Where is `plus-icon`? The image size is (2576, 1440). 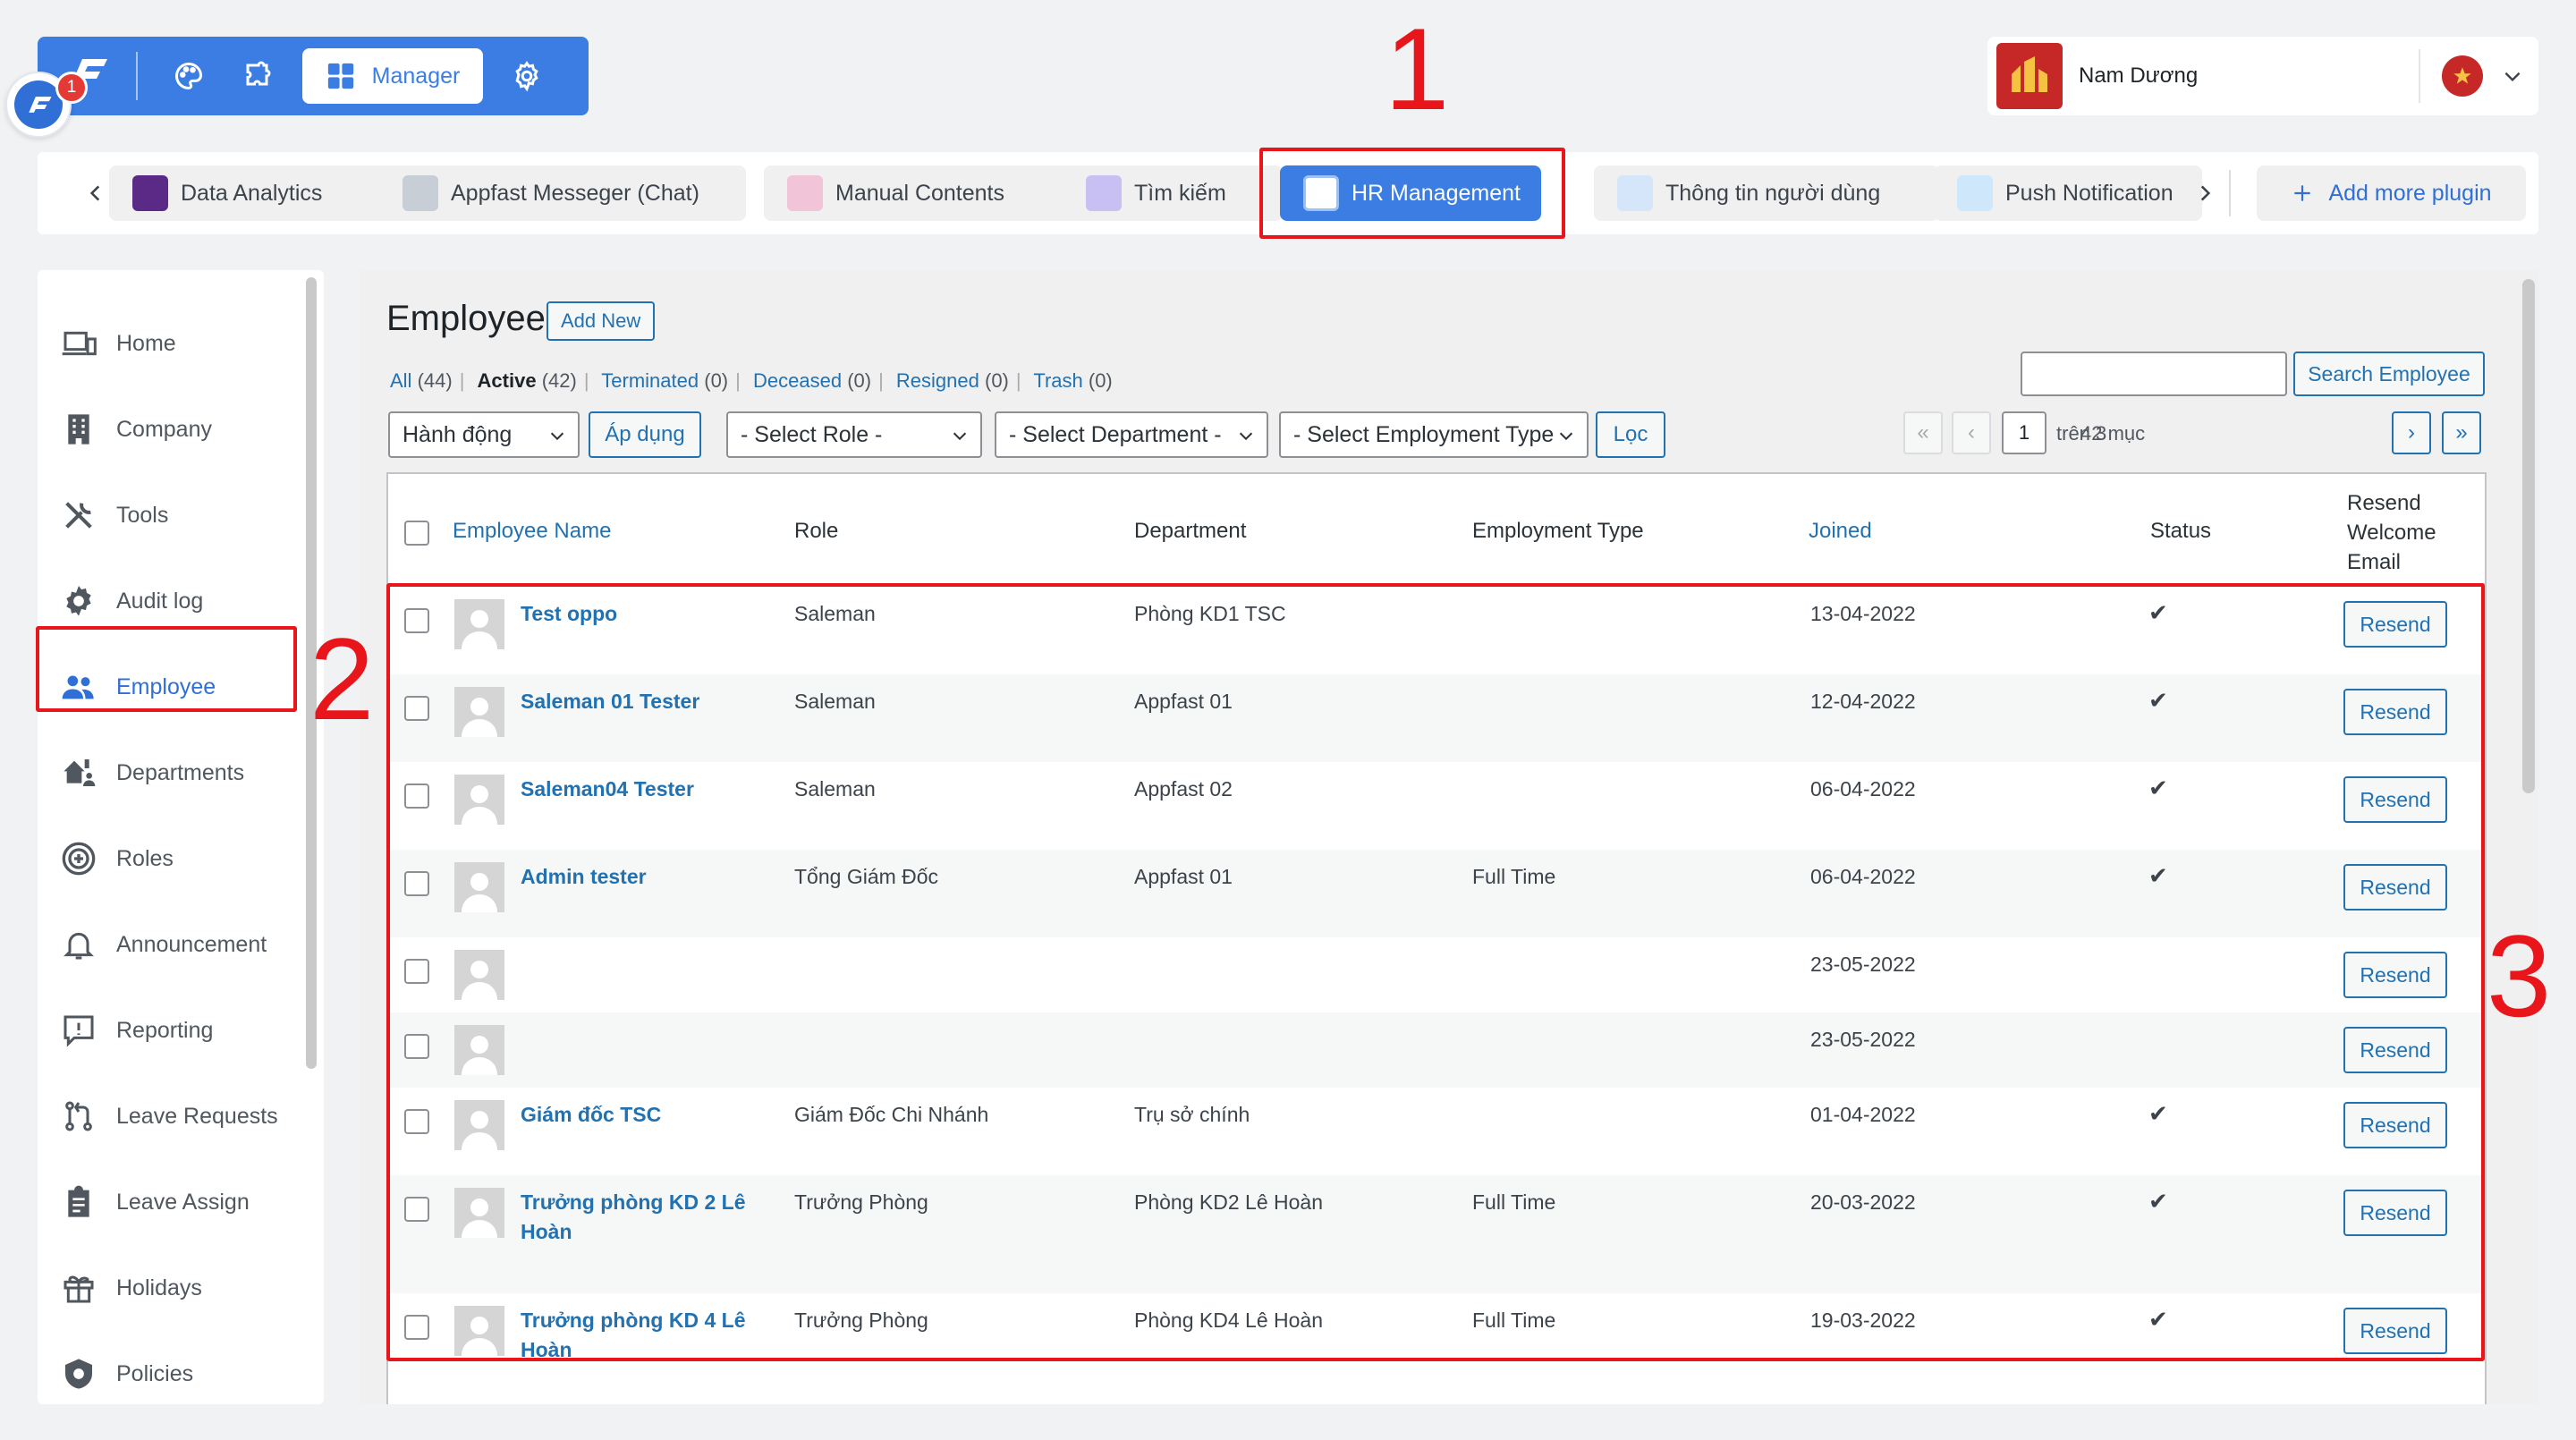
plus-icon is located at coordinates (2302, 193).